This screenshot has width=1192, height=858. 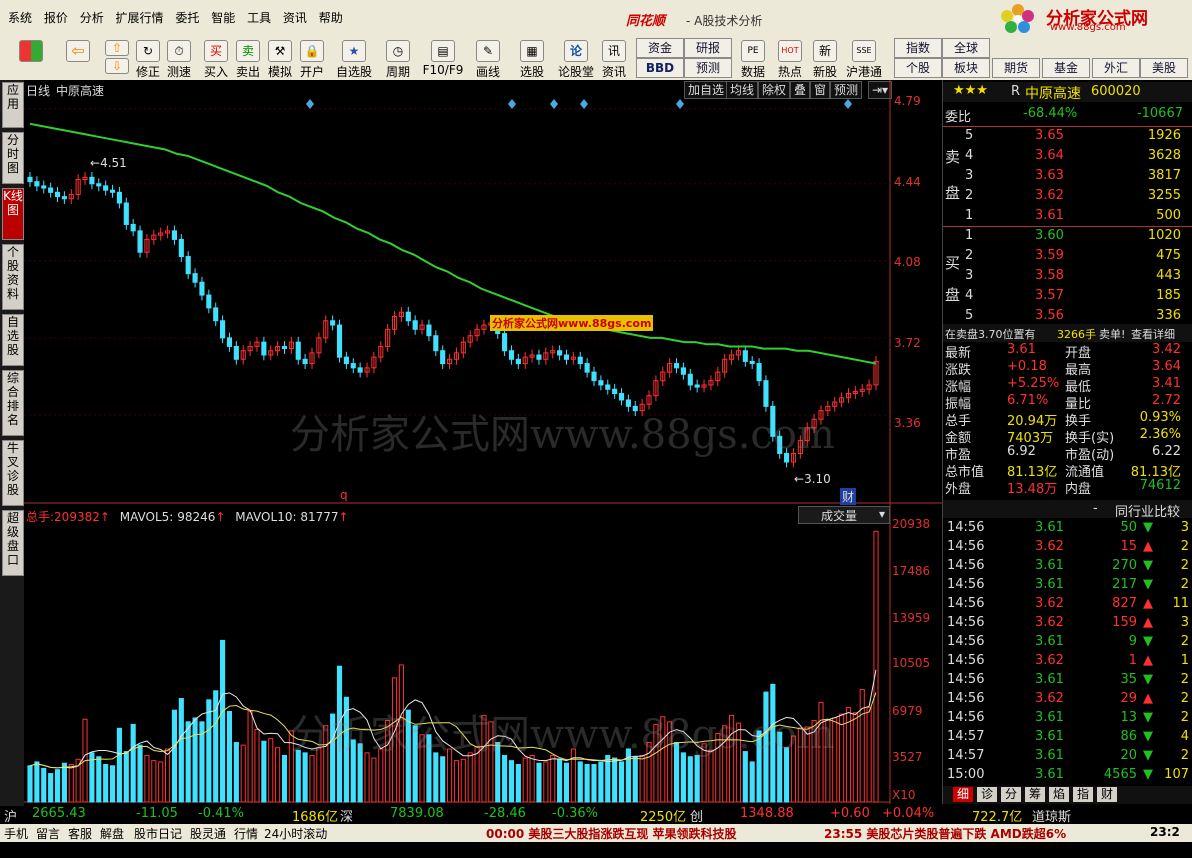 I want to click on speedtest-button: ⏱ 测速, so click(x=179, y=58).